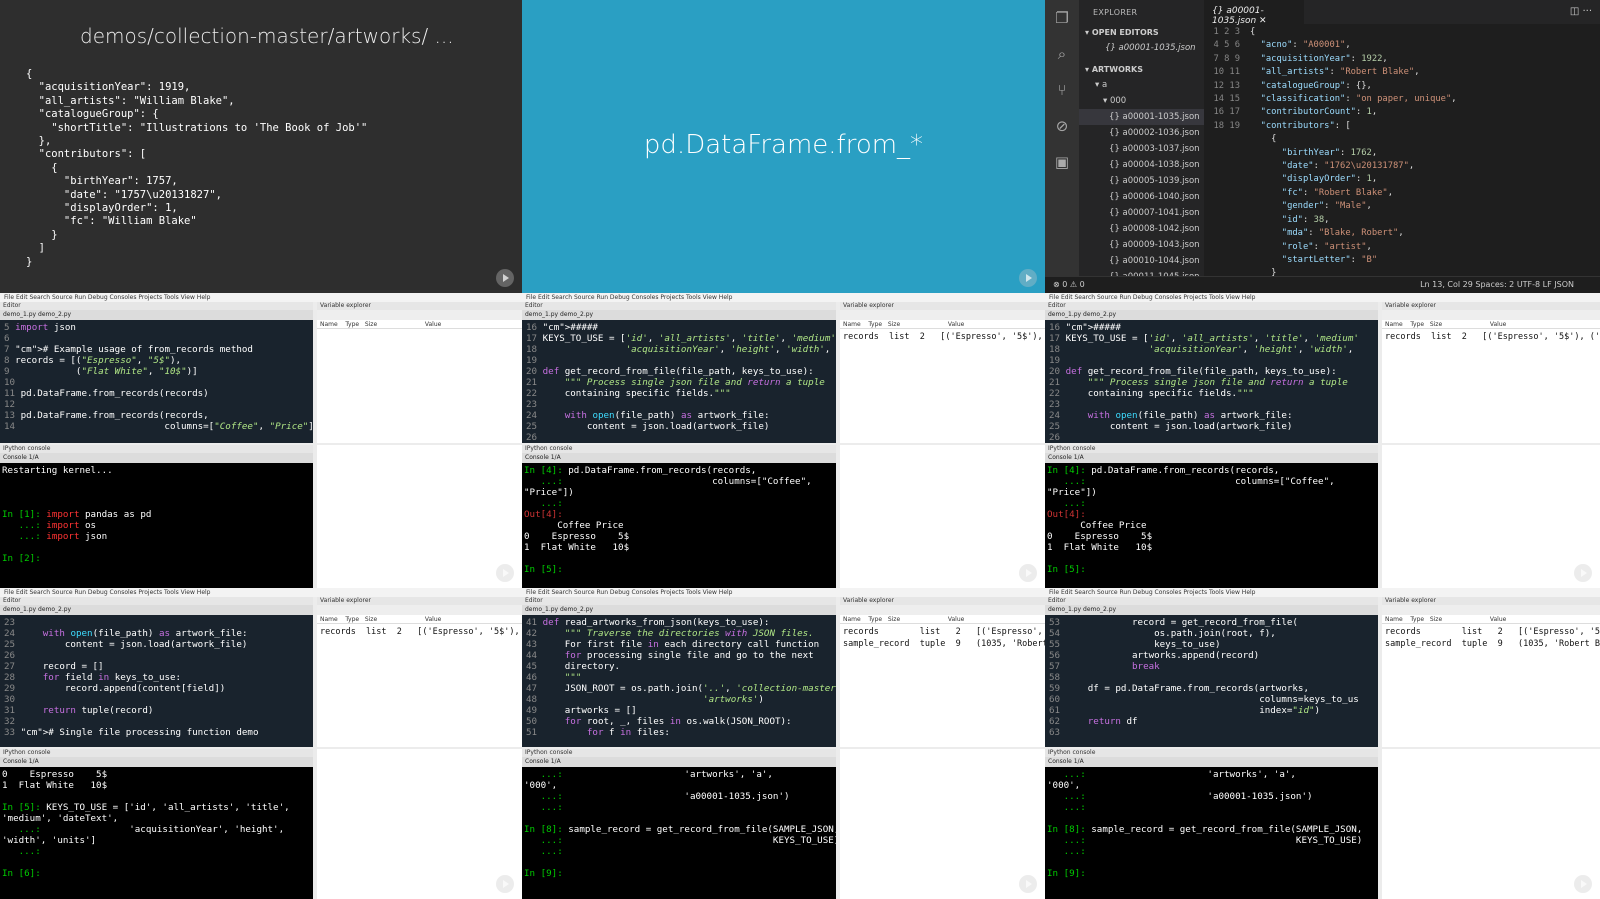 This screenshot has height=899, width=1600. I want to click on slide-title: pd.DataFrame.from_*, so click(783, 145).